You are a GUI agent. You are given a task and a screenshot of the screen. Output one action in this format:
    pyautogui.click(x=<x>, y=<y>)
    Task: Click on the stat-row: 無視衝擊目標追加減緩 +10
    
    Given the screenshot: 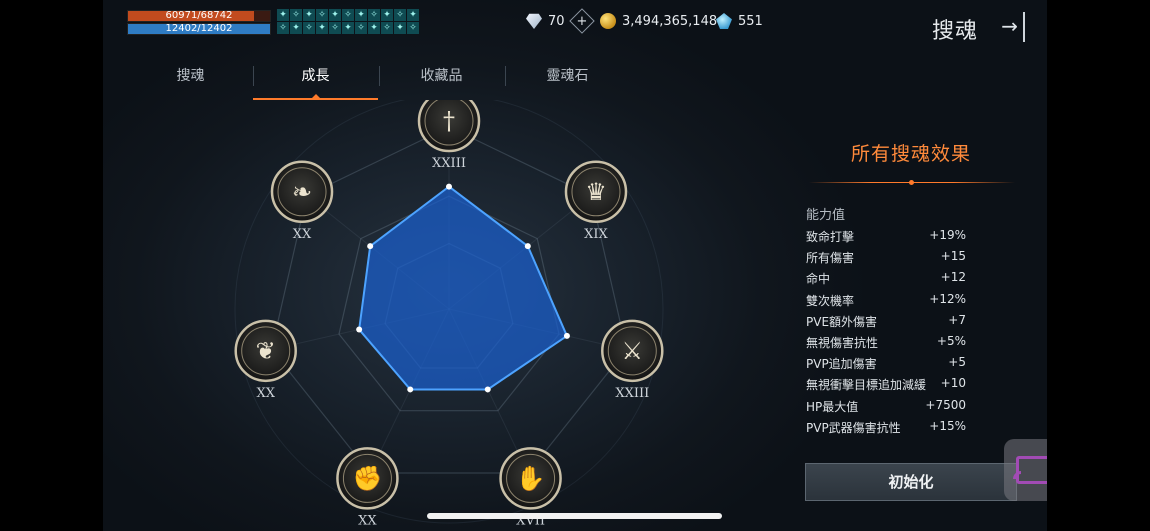 What is the action you would take?
    pyautogui.click(x=886, y=386)
    